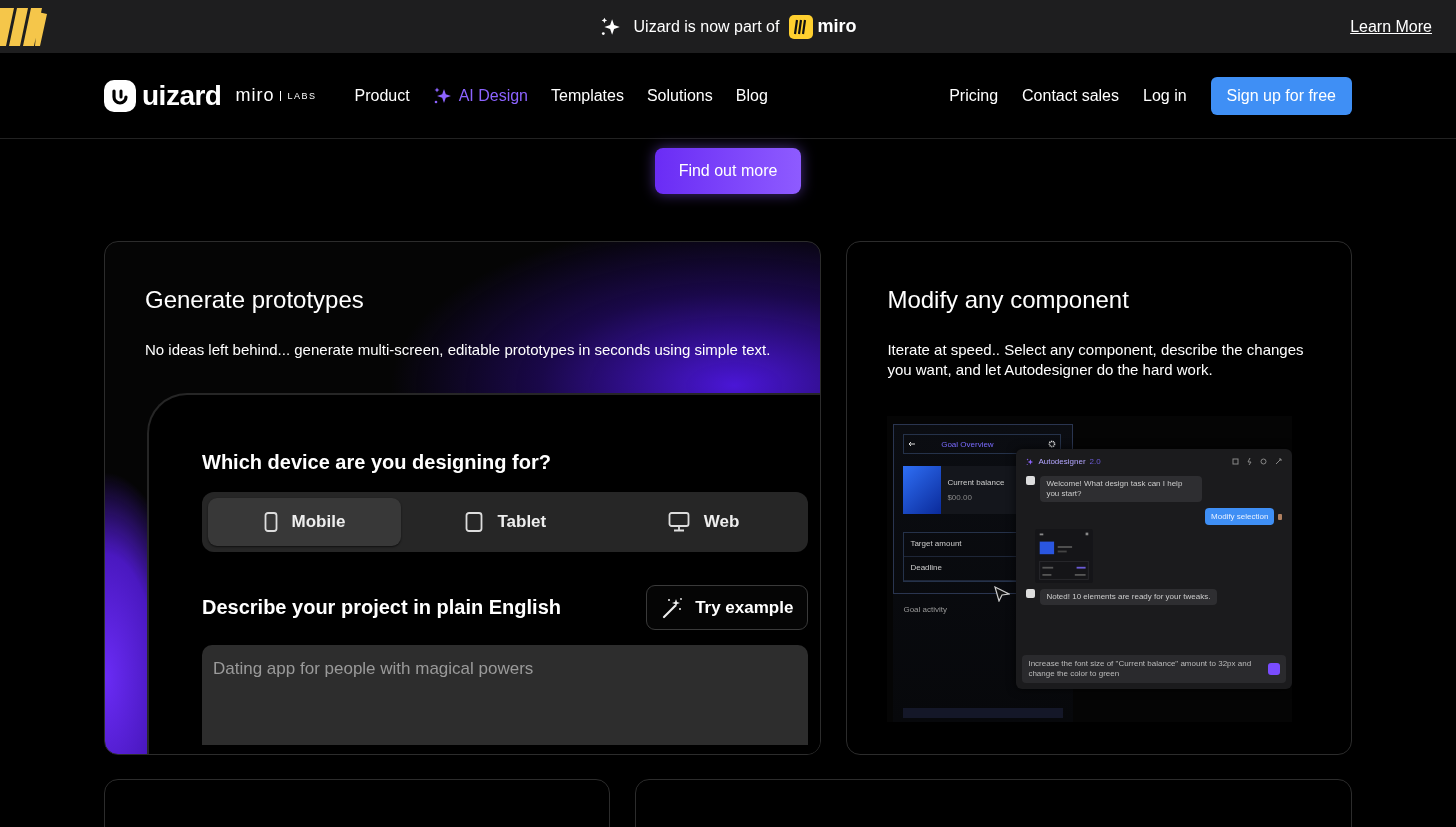  Describe the element at coordinates (721, 522) in the screenshot. I see `device-label: Web` at that location.